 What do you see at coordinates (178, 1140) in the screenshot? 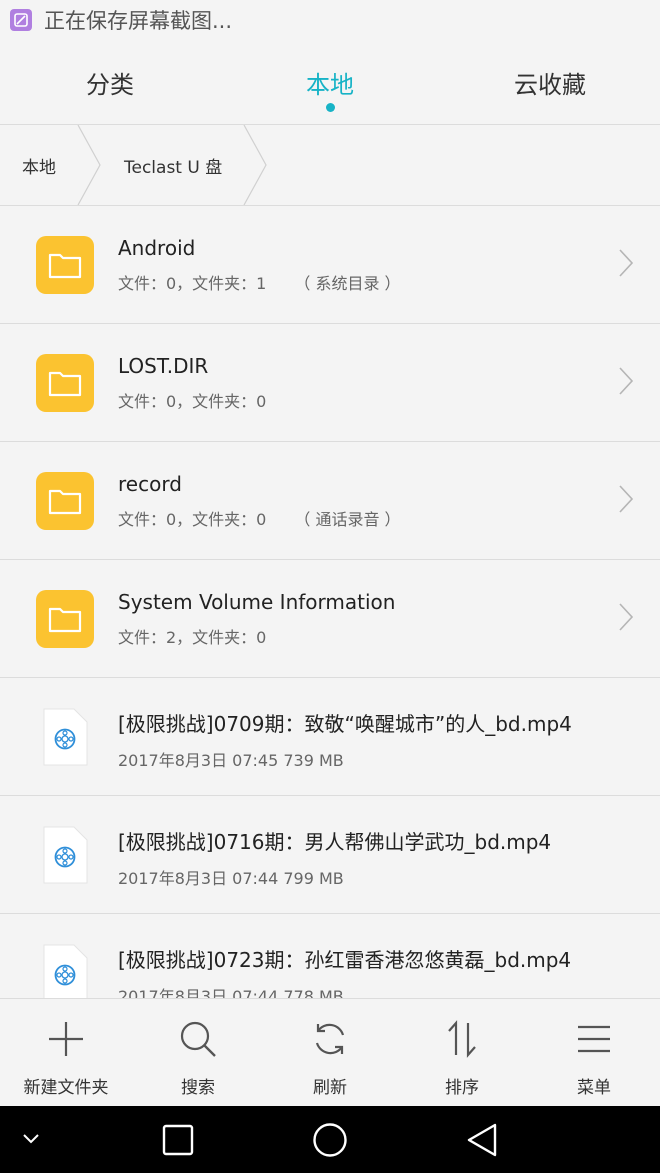
I see `recents-icon` at bounding box center [178, 1140].